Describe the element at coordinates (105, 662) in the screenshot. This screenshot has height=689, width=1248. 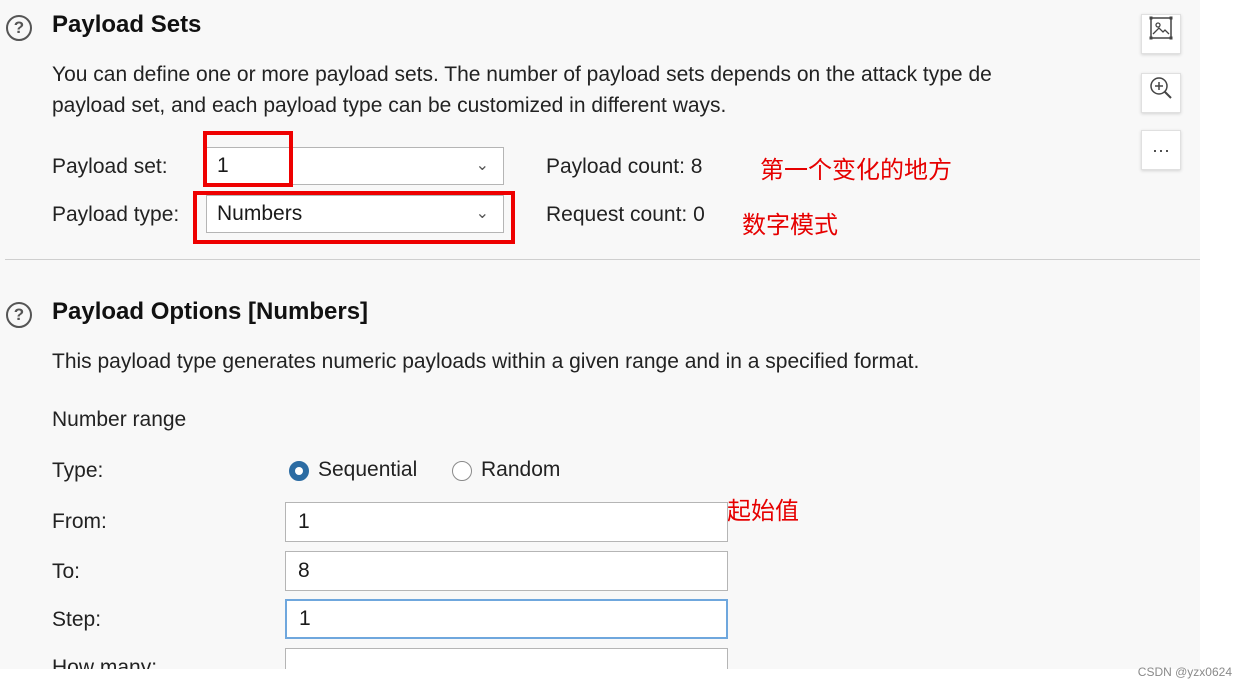
I see `how-many-label: How many:` at that location.